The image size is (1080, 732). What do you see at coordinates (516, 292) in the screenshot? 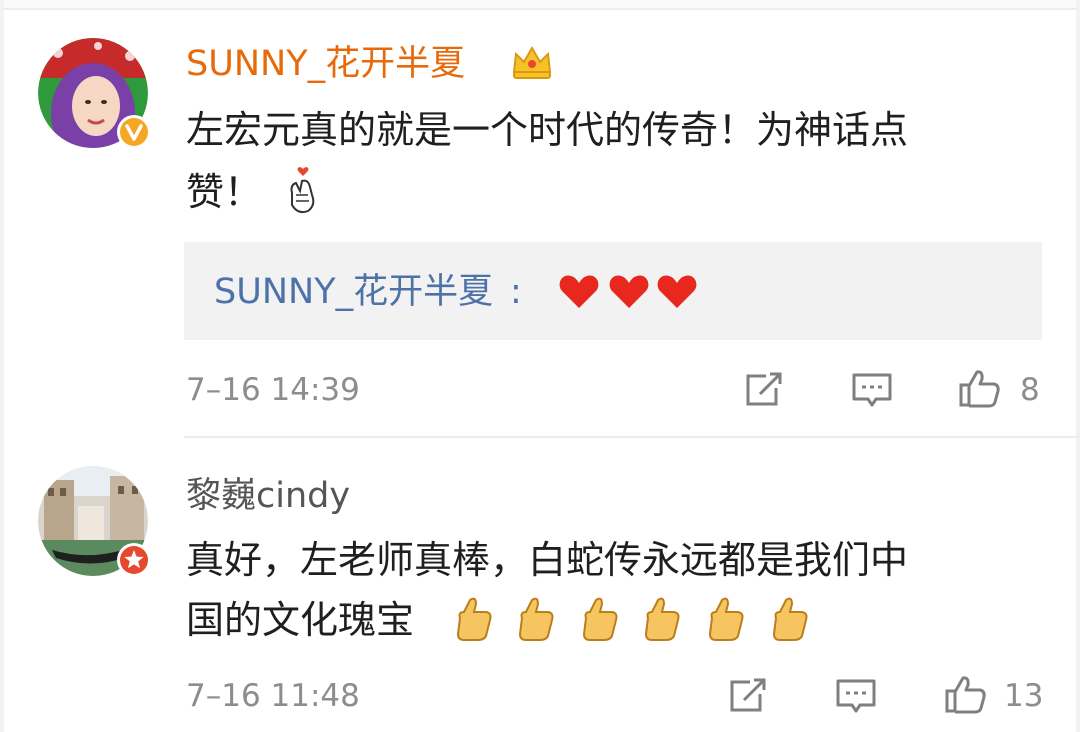
I see `reply-colon: :` at bounding box center [516, 292].